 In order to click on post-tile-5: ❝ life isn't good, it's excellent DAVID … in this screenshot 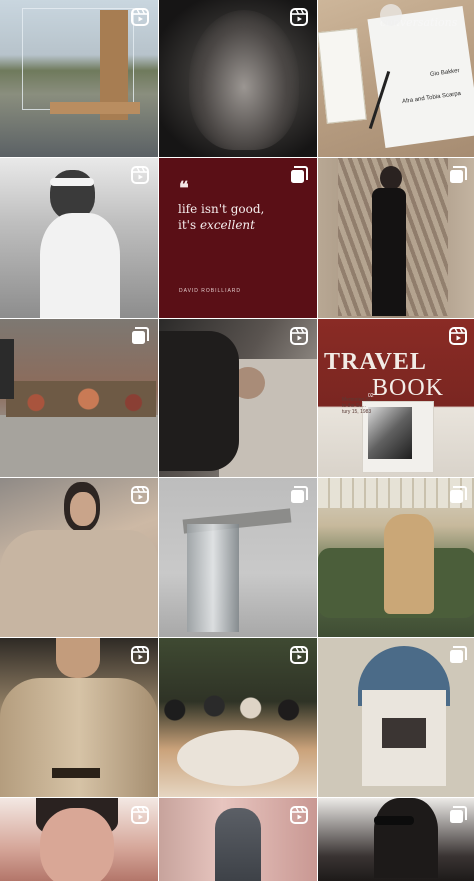, I will do `click(238, 238)`.